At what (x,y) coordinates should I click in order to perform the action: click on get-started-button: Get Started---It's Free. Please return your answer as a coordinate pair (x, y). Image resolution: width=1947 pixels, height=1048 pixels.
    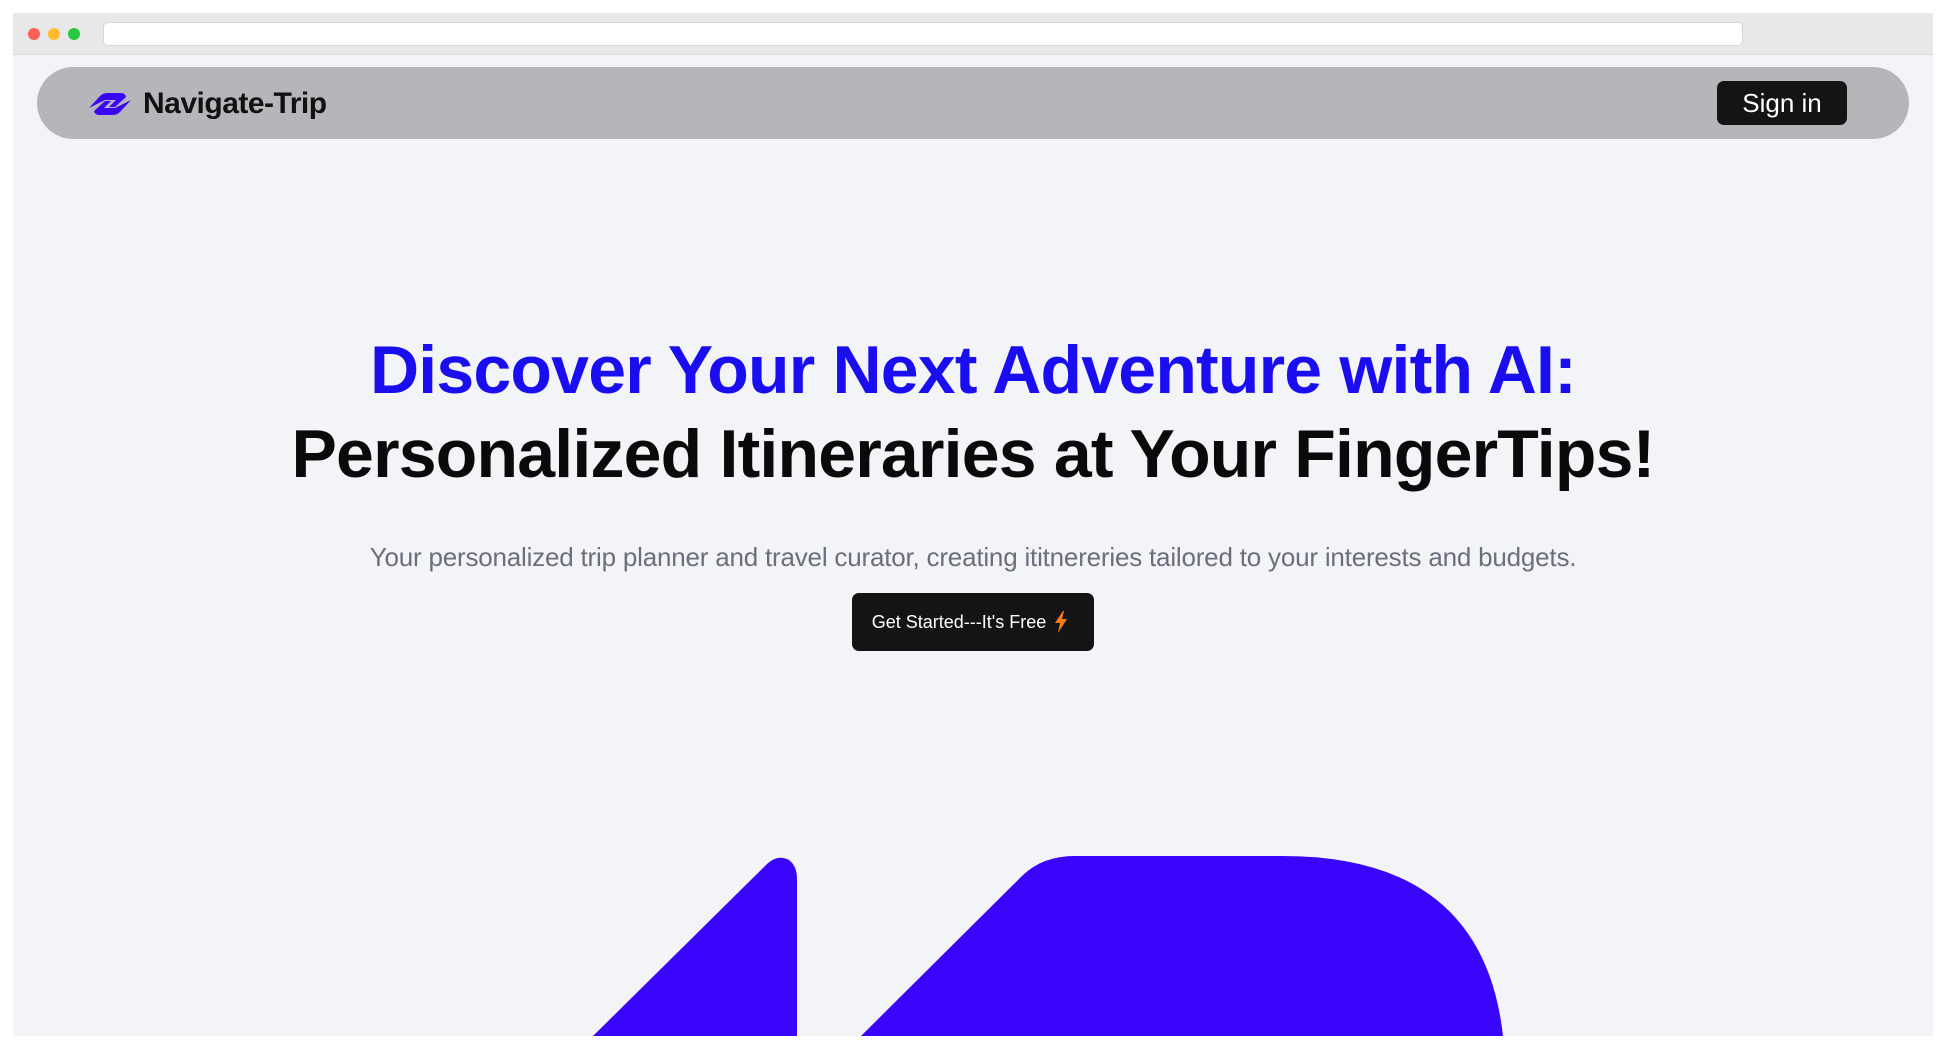
    Looking at the image, I should click on (973, 622).